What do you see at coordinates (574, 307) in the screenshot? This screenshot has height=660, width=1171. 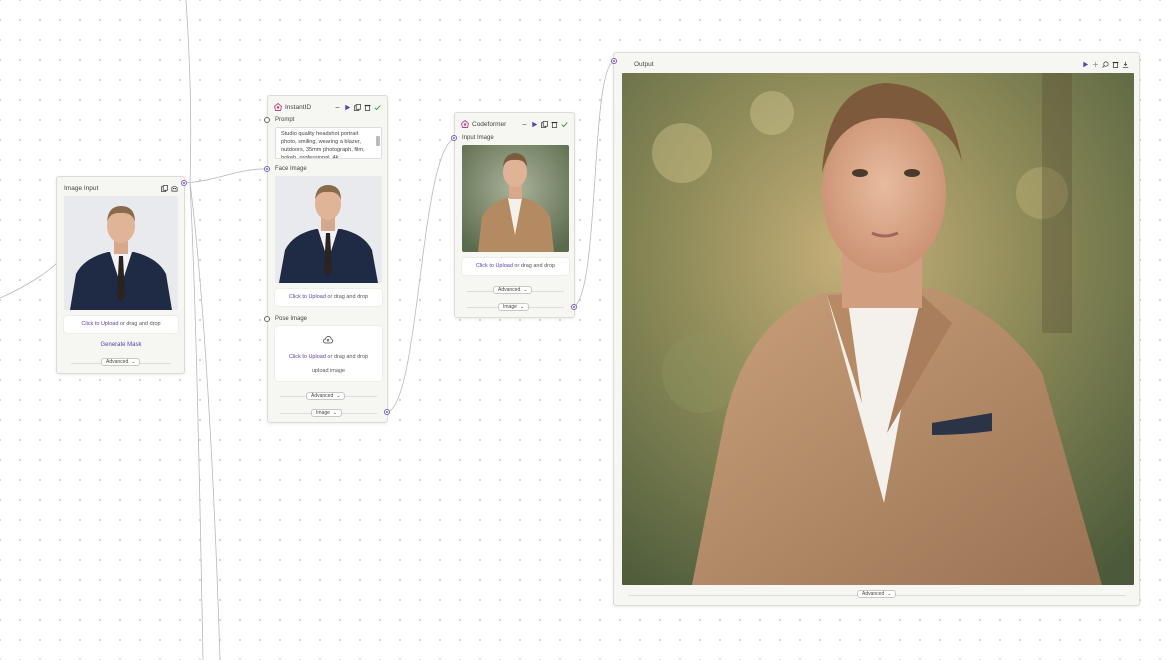 I see `codeformer-output-port` at bounding box center [574, 307].